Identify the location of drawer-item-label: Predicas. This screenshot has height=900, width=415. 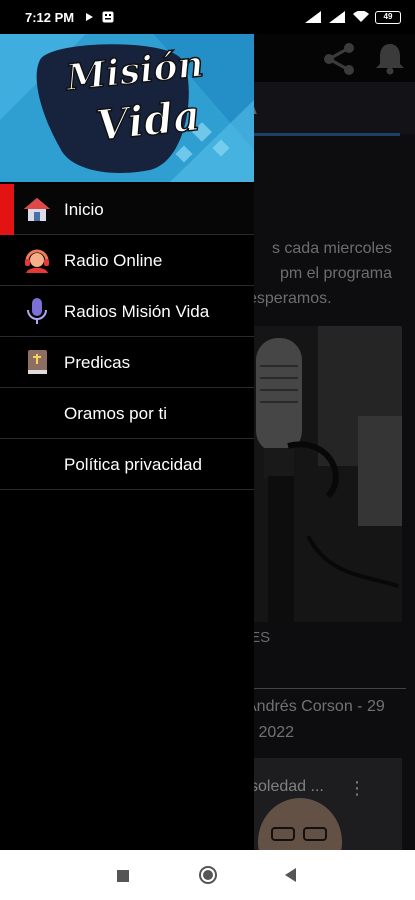
(97, 362).